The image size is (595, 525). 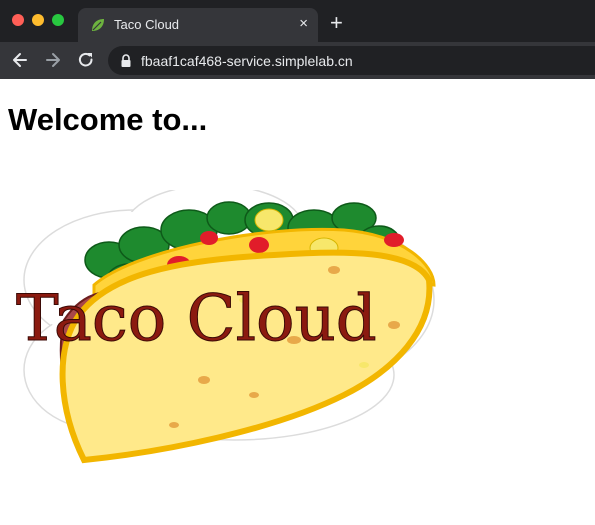 What do you see at coordinates (196, 319) in the screenshot?
I see `logo-text: Taco Cloud` at bounding box center [196, 319].